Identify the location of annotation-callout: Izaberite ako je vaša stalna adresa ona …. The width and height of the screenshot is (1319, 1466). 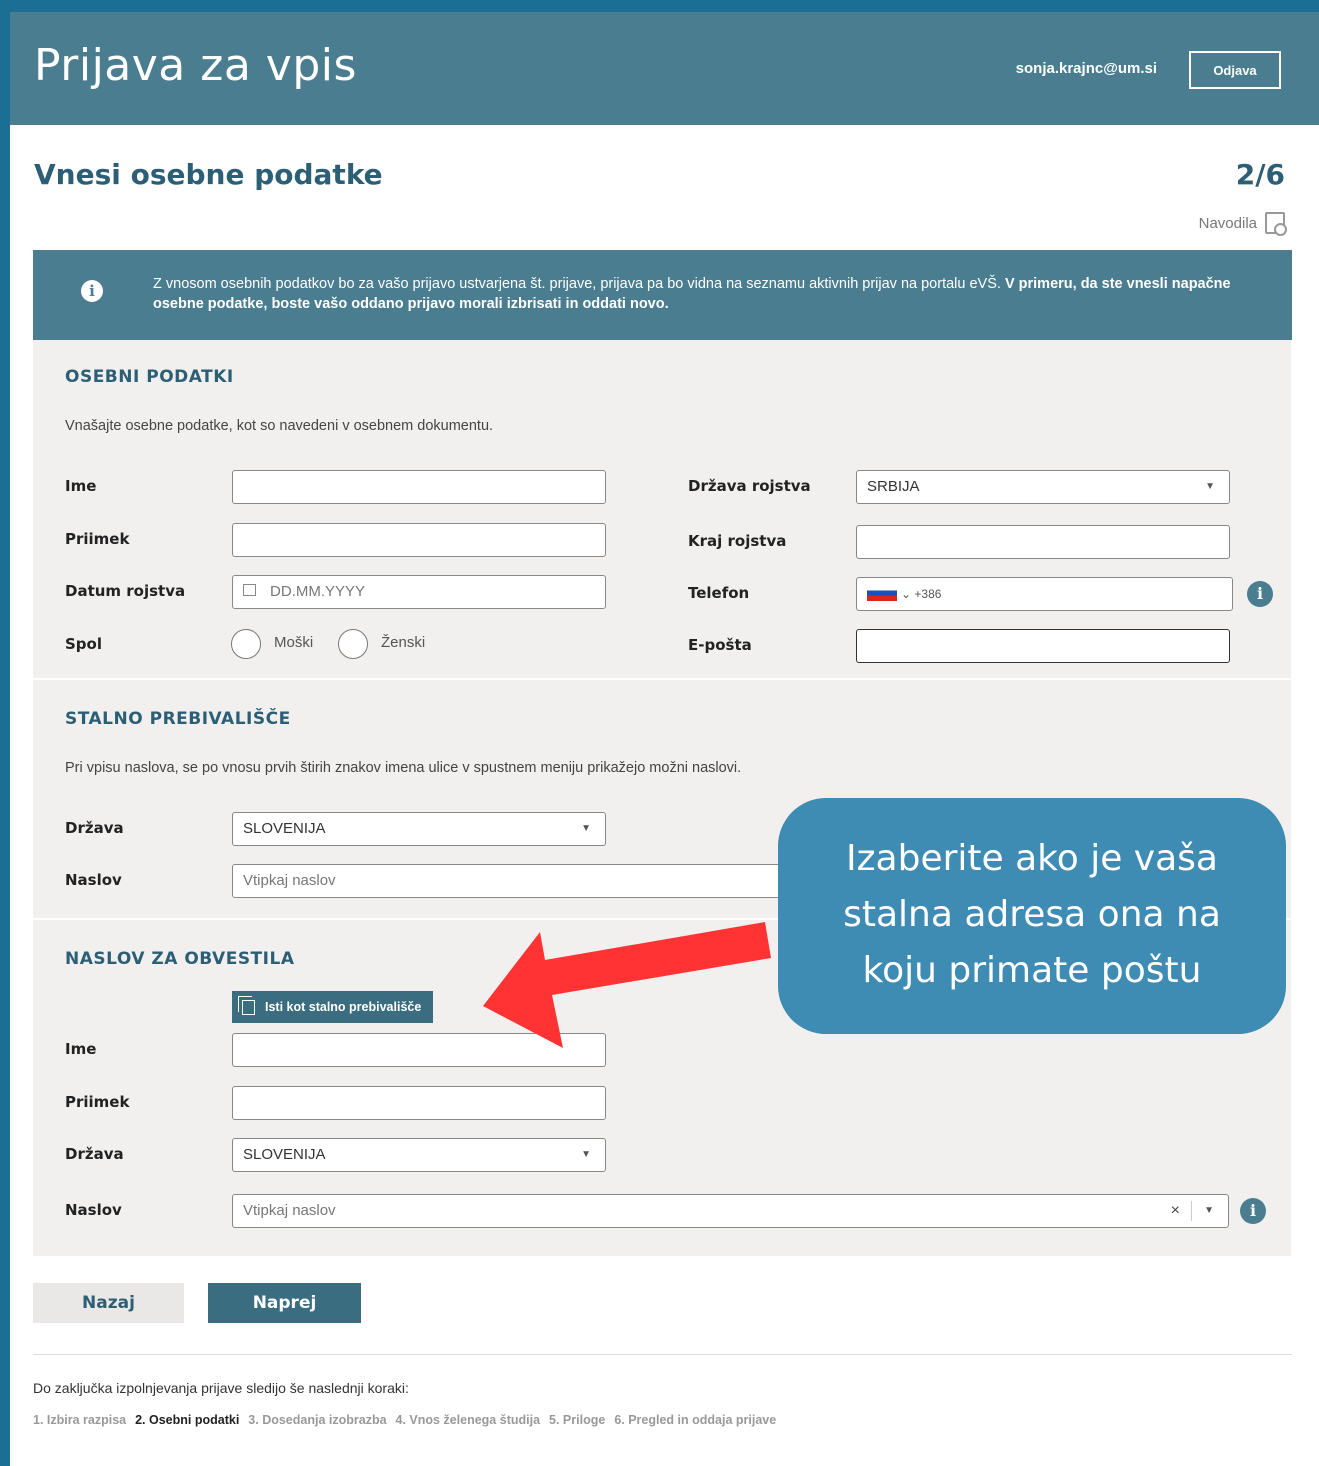
(1032, 916).